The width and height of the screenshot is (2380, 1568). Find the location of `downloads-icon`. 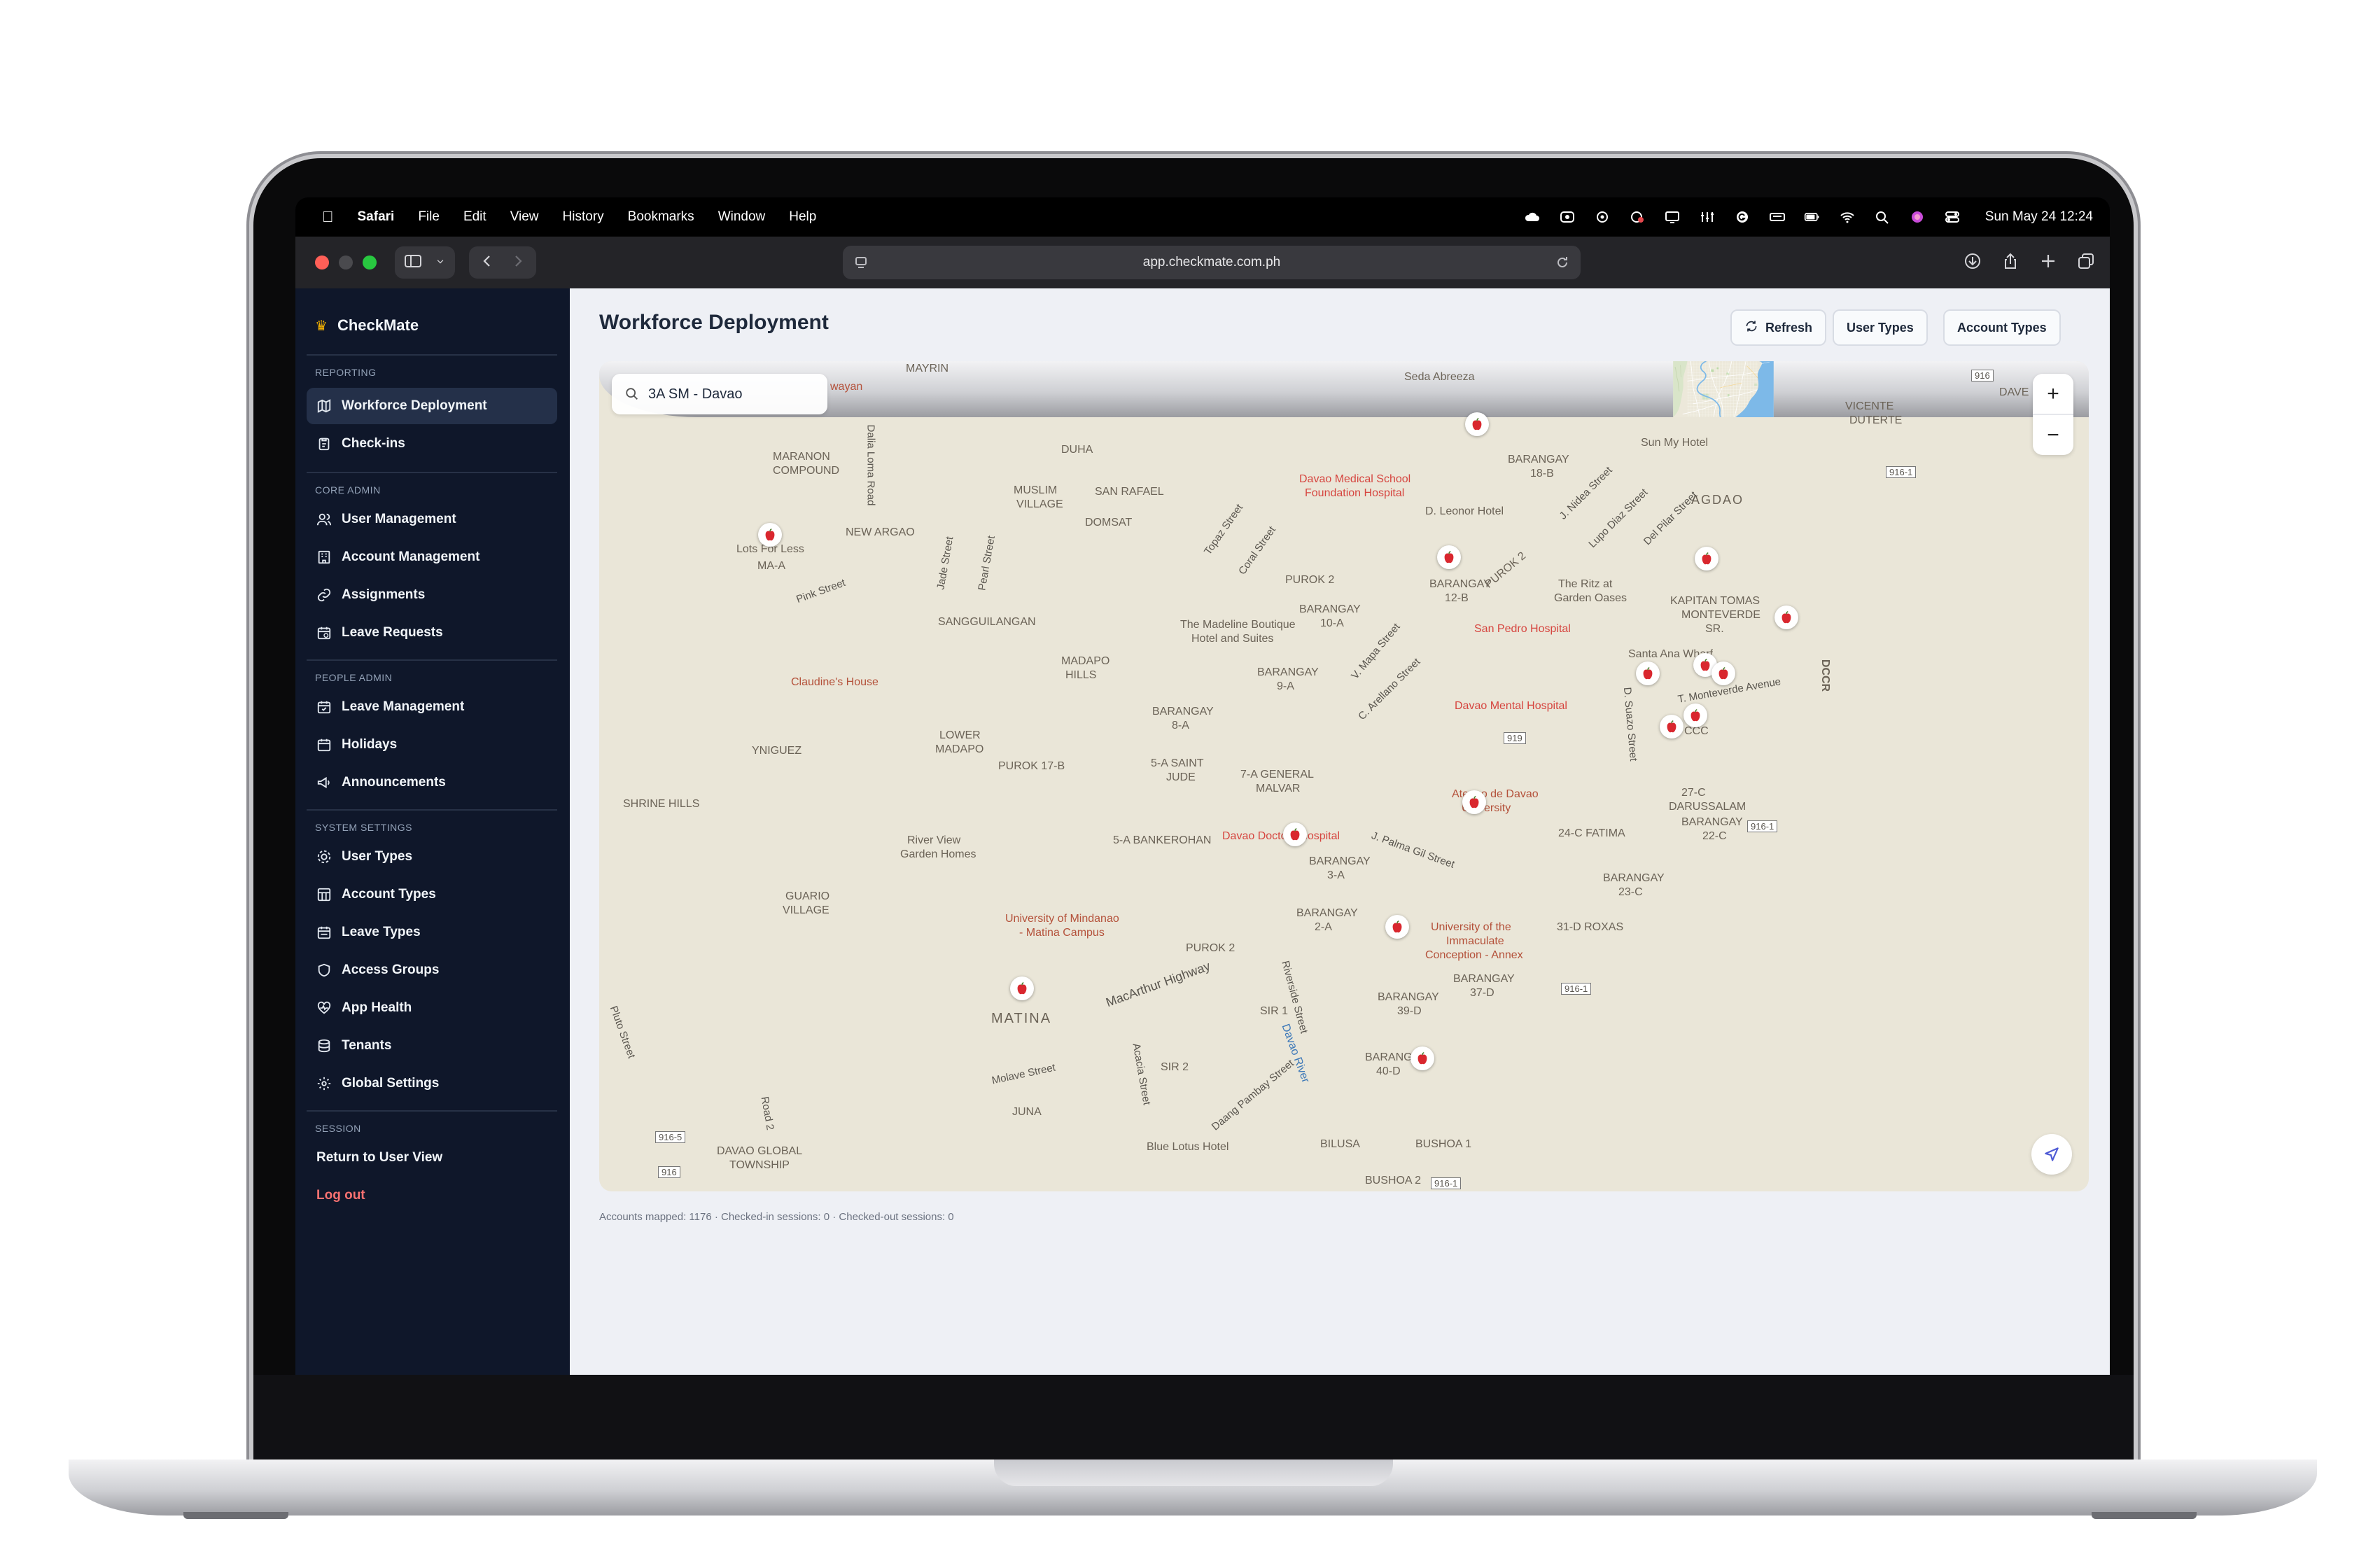

downloads-icon is located at coordinates (1972, 262).